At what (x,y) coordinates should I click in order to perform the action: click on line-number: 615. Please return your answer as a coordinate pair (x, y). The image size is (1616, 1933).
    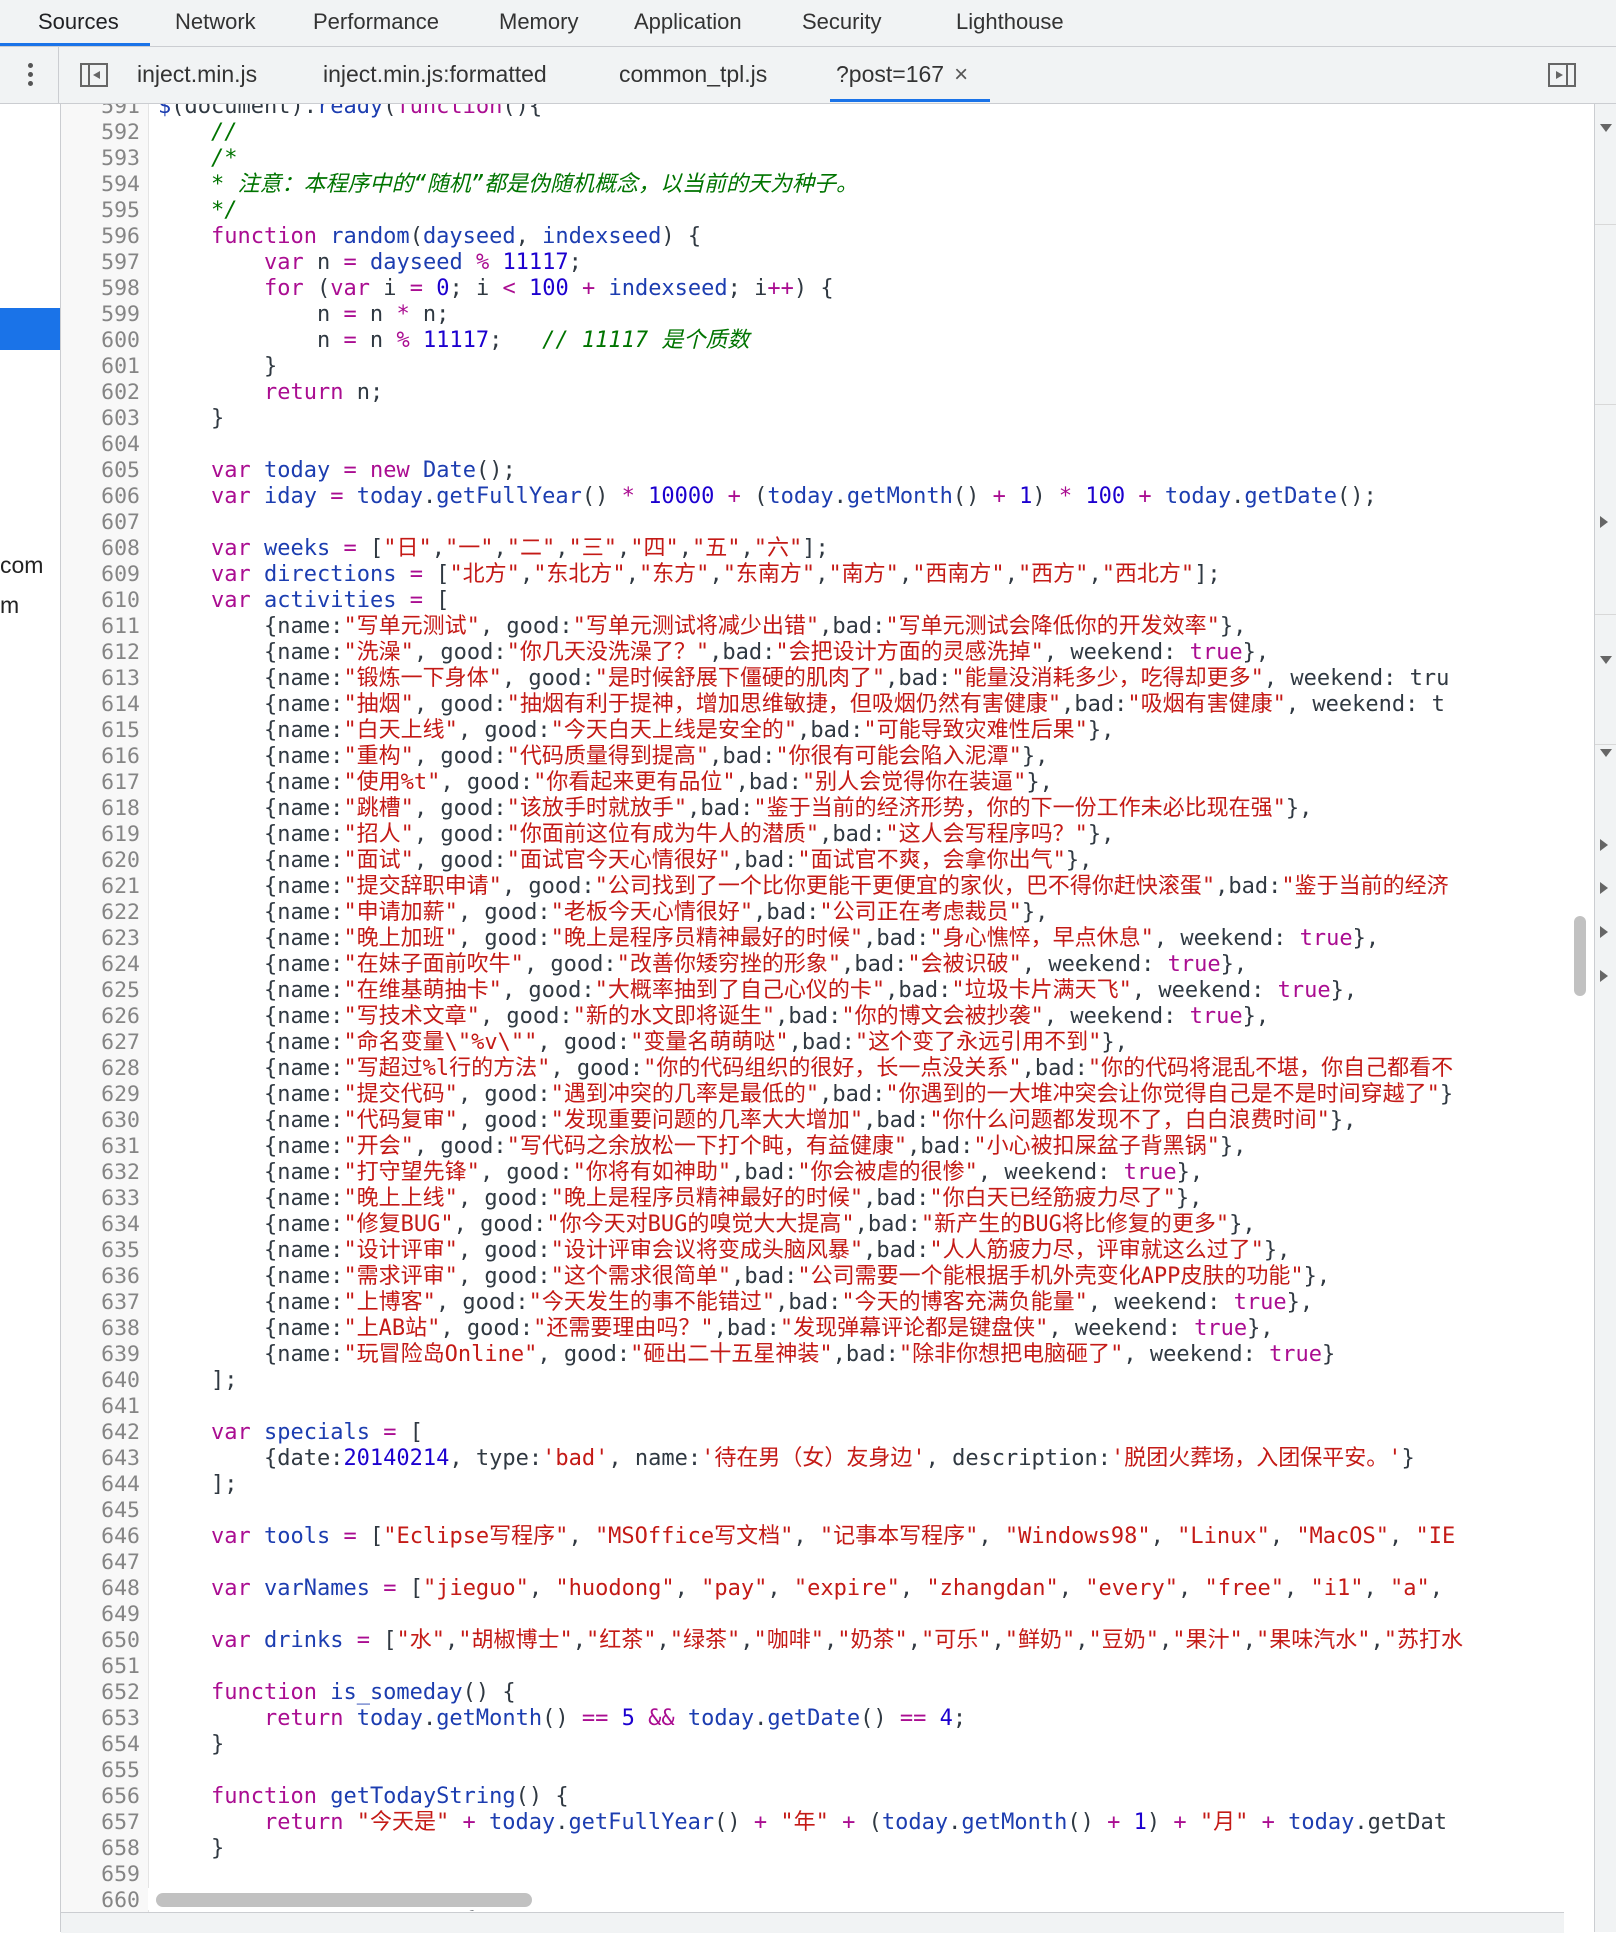
    Looking at the image, I should click on (100, 731).